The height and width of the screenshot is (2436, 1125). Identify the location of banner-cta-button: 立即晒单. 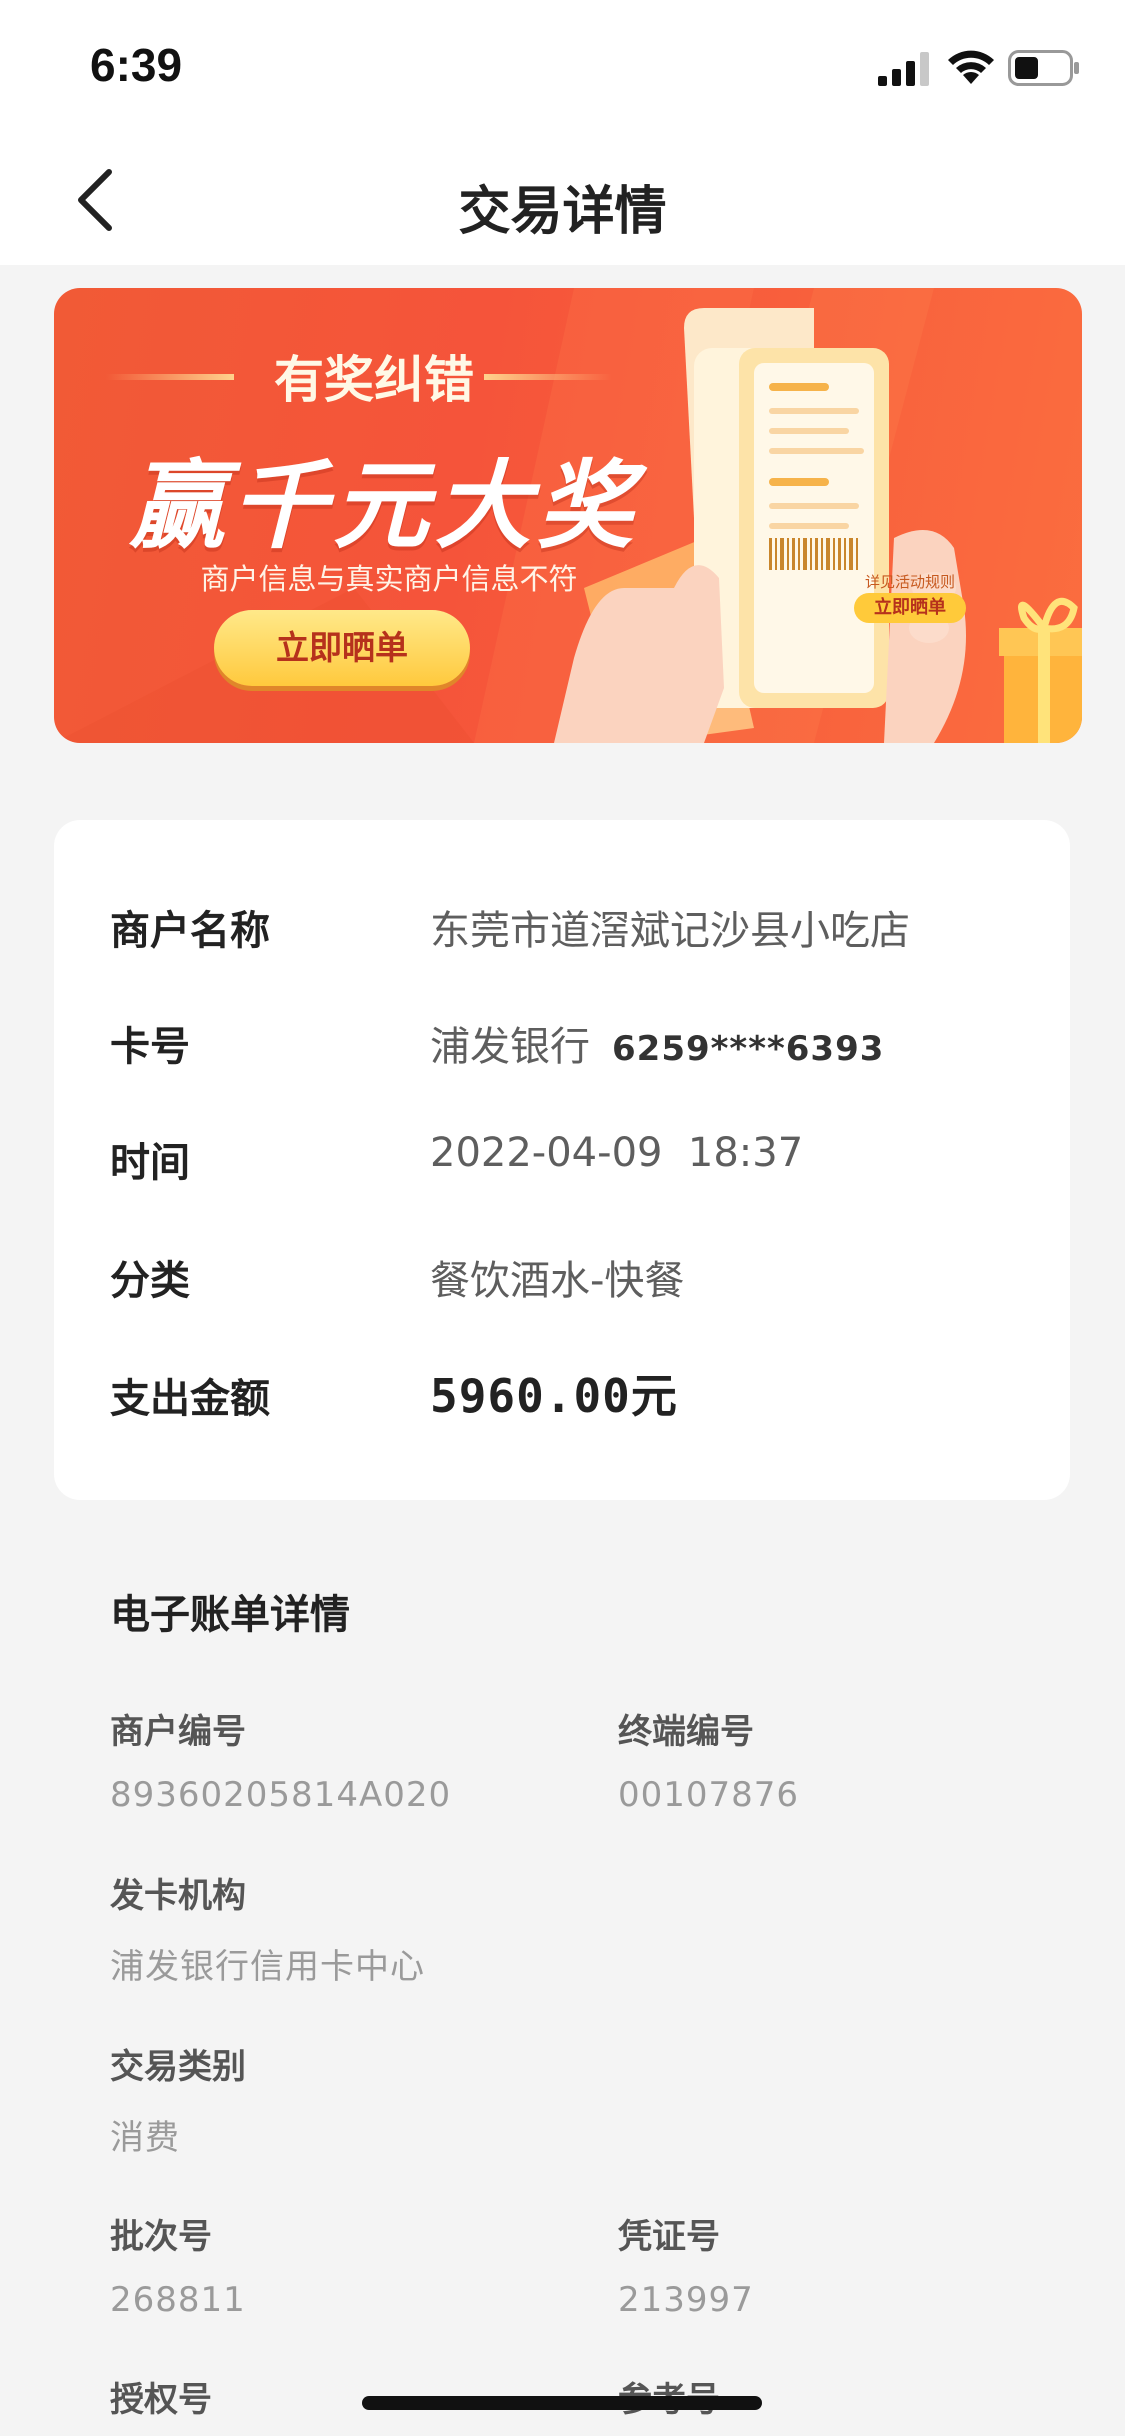
(342, 648).